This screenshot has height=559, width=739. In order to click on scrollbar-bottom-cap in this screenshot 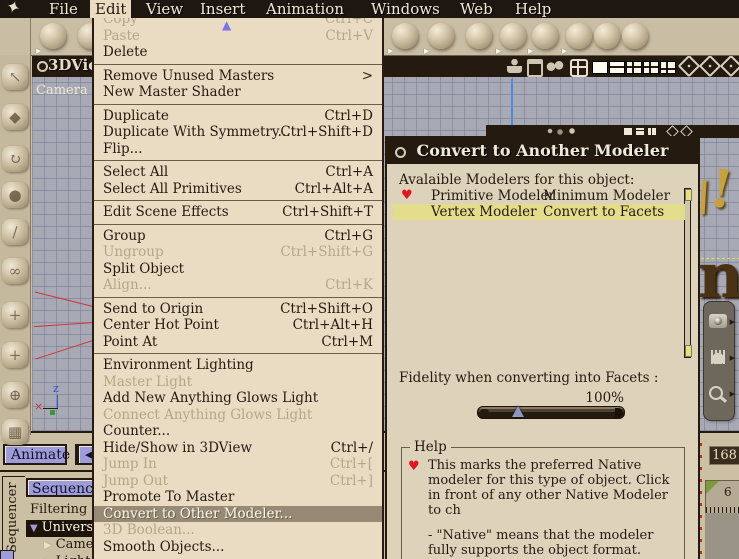, I will do `click(688, 351)`.